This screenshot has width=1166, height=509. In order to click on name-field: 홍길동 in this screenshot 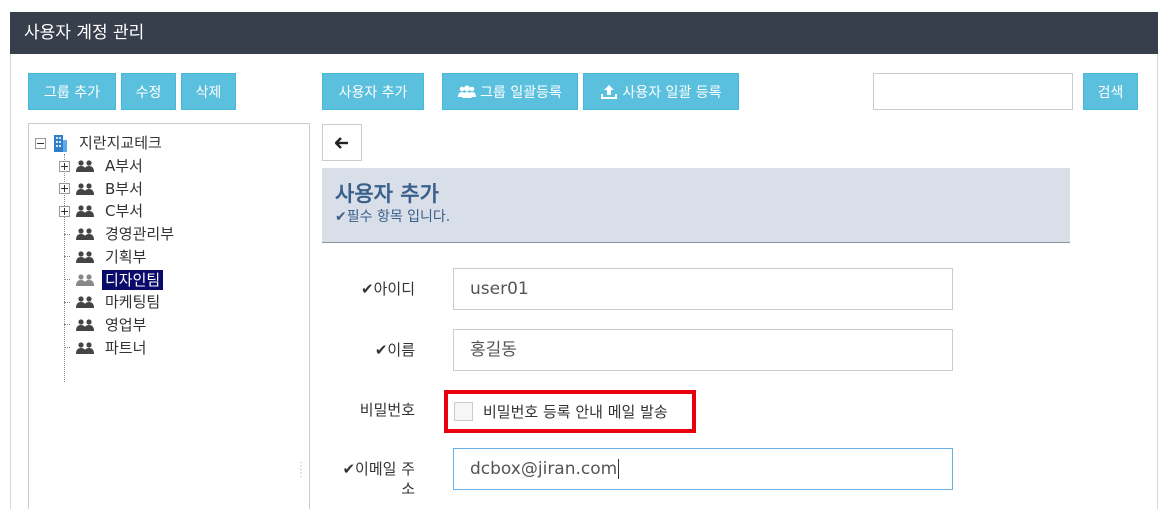, I will do `click(703, 350)`.